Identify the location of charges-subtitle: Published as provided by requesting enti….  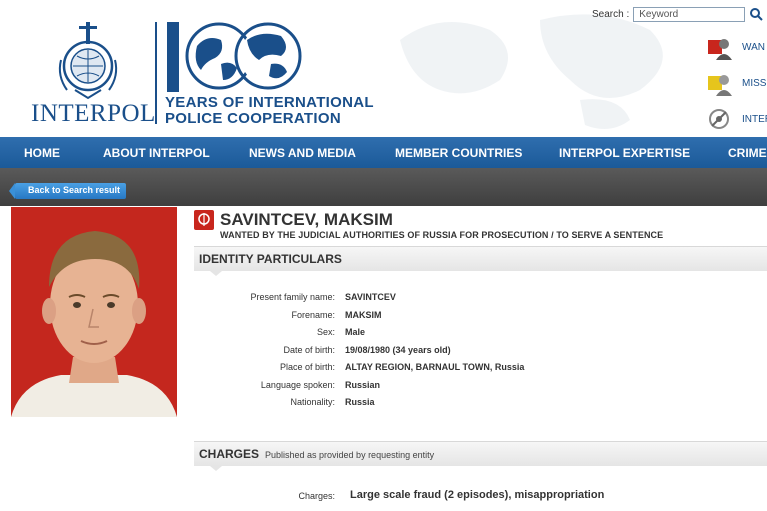
(350, 455).